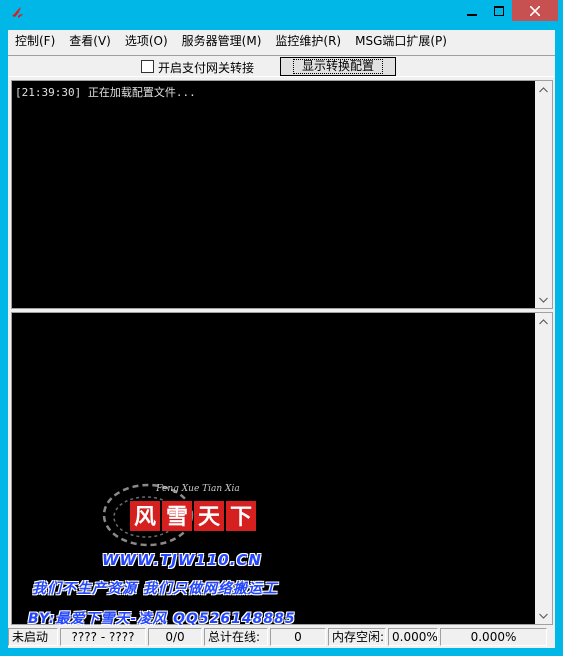  I want to click on status-online-value: 0, so click(298, 637).